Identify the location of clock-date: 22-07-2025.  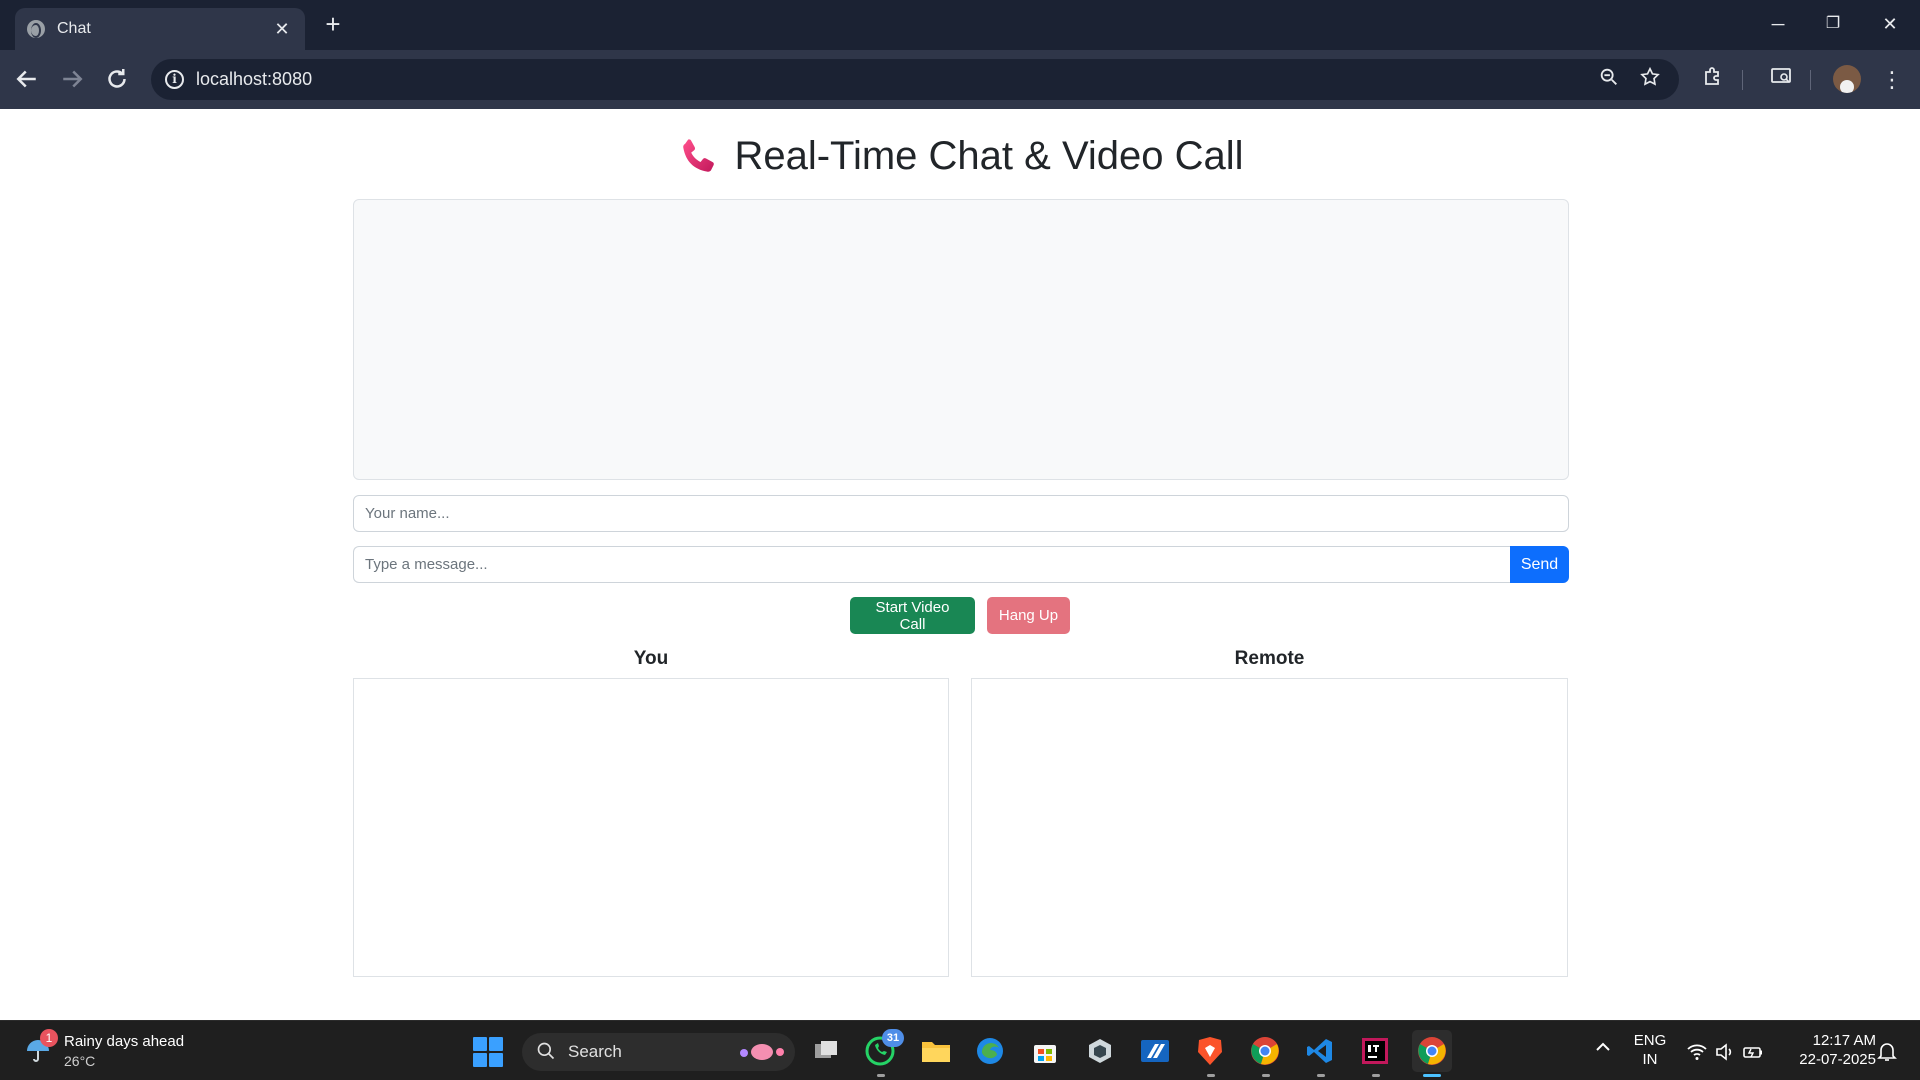
(1837, 1059).